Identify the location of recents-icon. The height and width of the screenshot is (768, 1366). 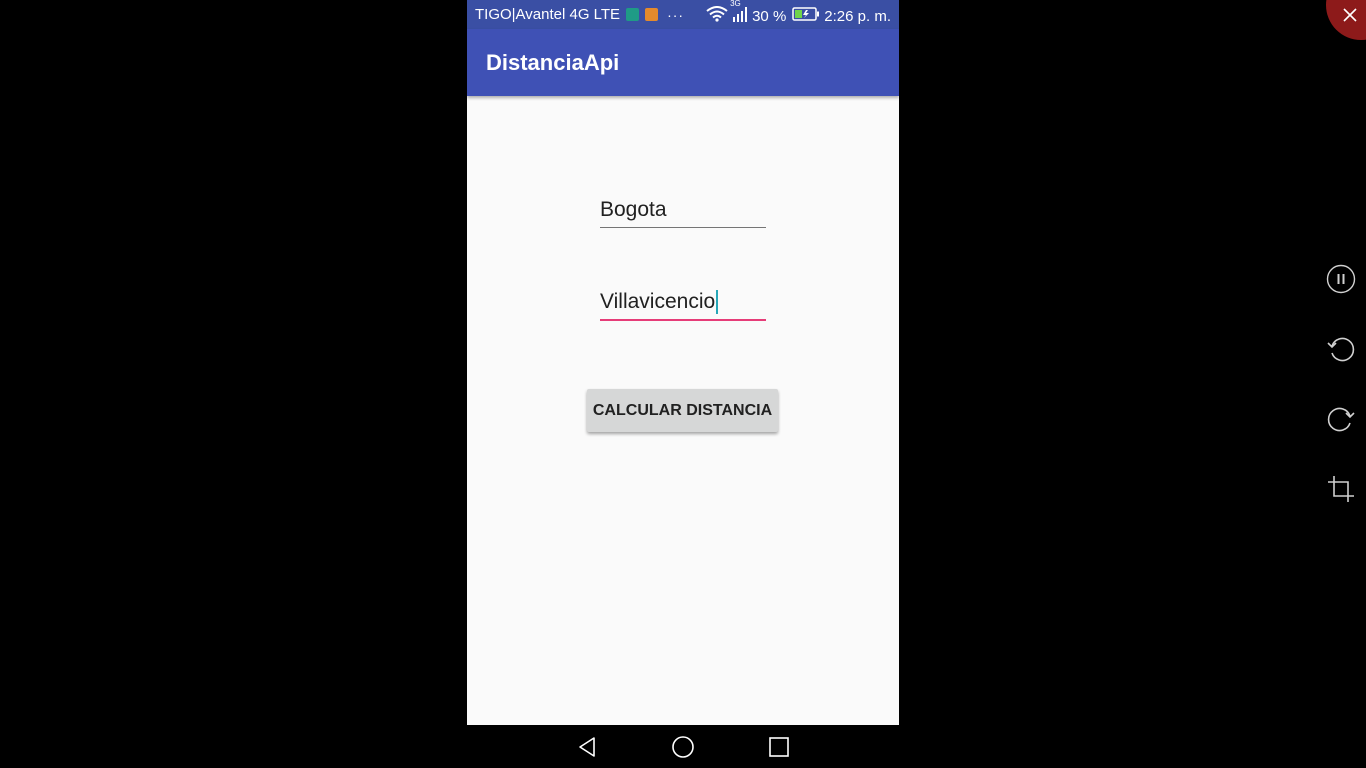
(779, 747).